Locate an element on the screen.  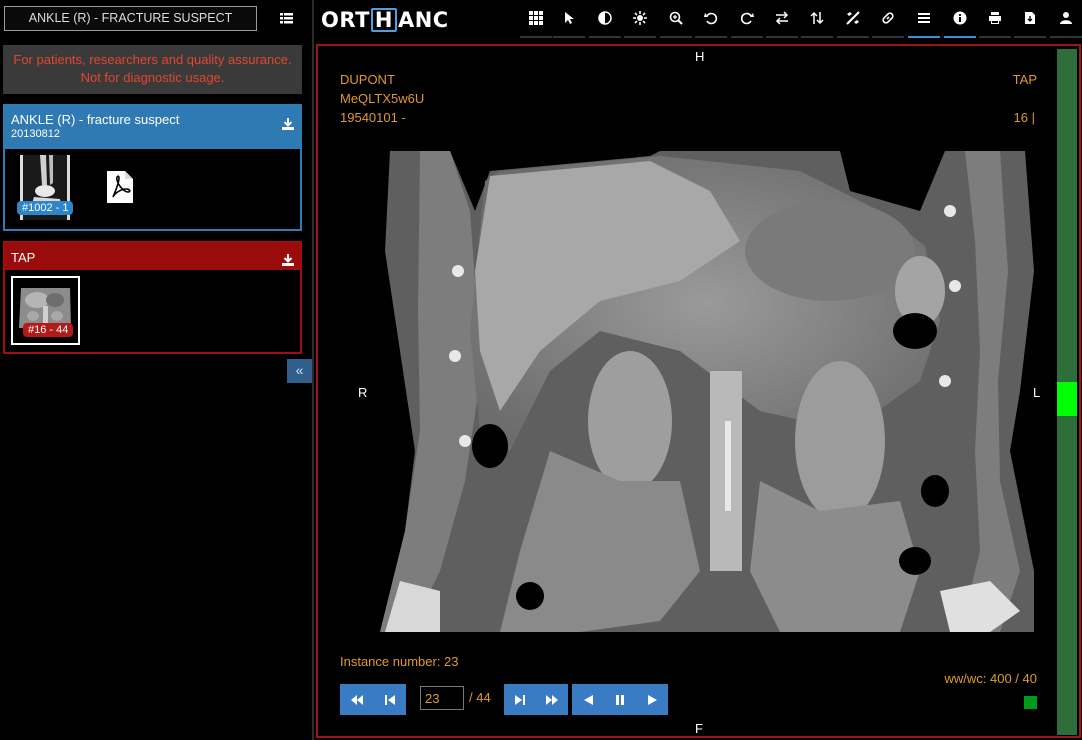
user-button is located at coordinates (1066, 19).